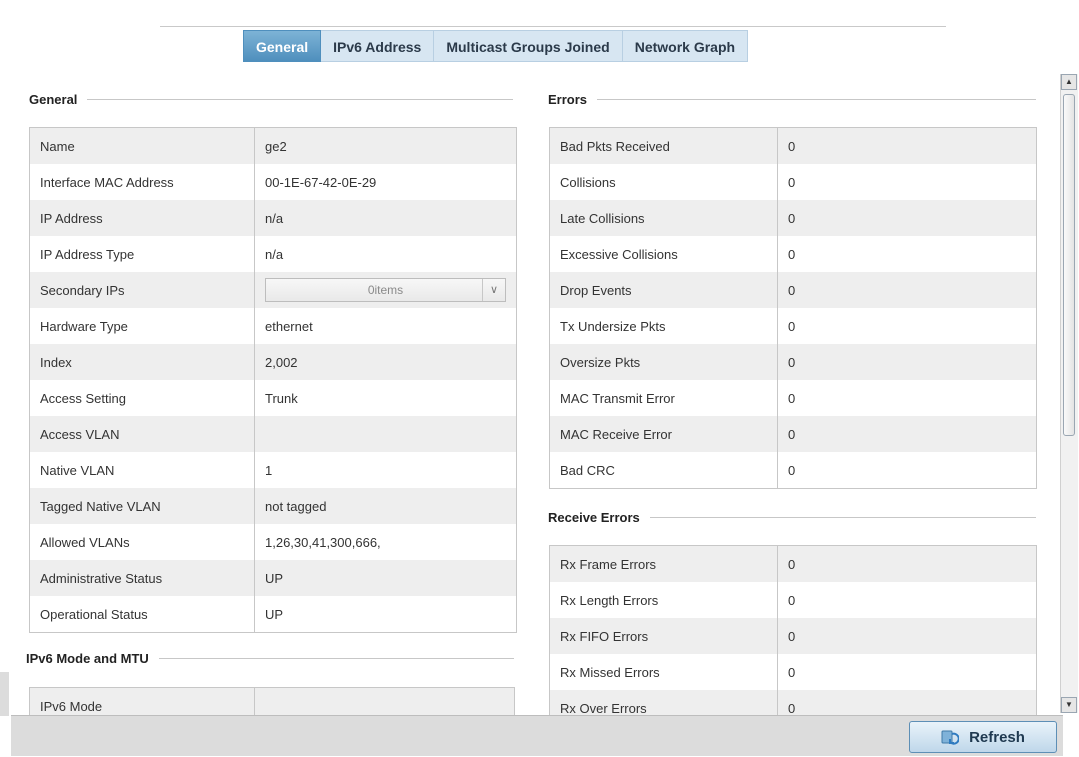  What do you see at coordinates (378, 46) in the screenshot?
I see `tab-ipv6-address: IPv6 Address` at bounding box center [378, 46].